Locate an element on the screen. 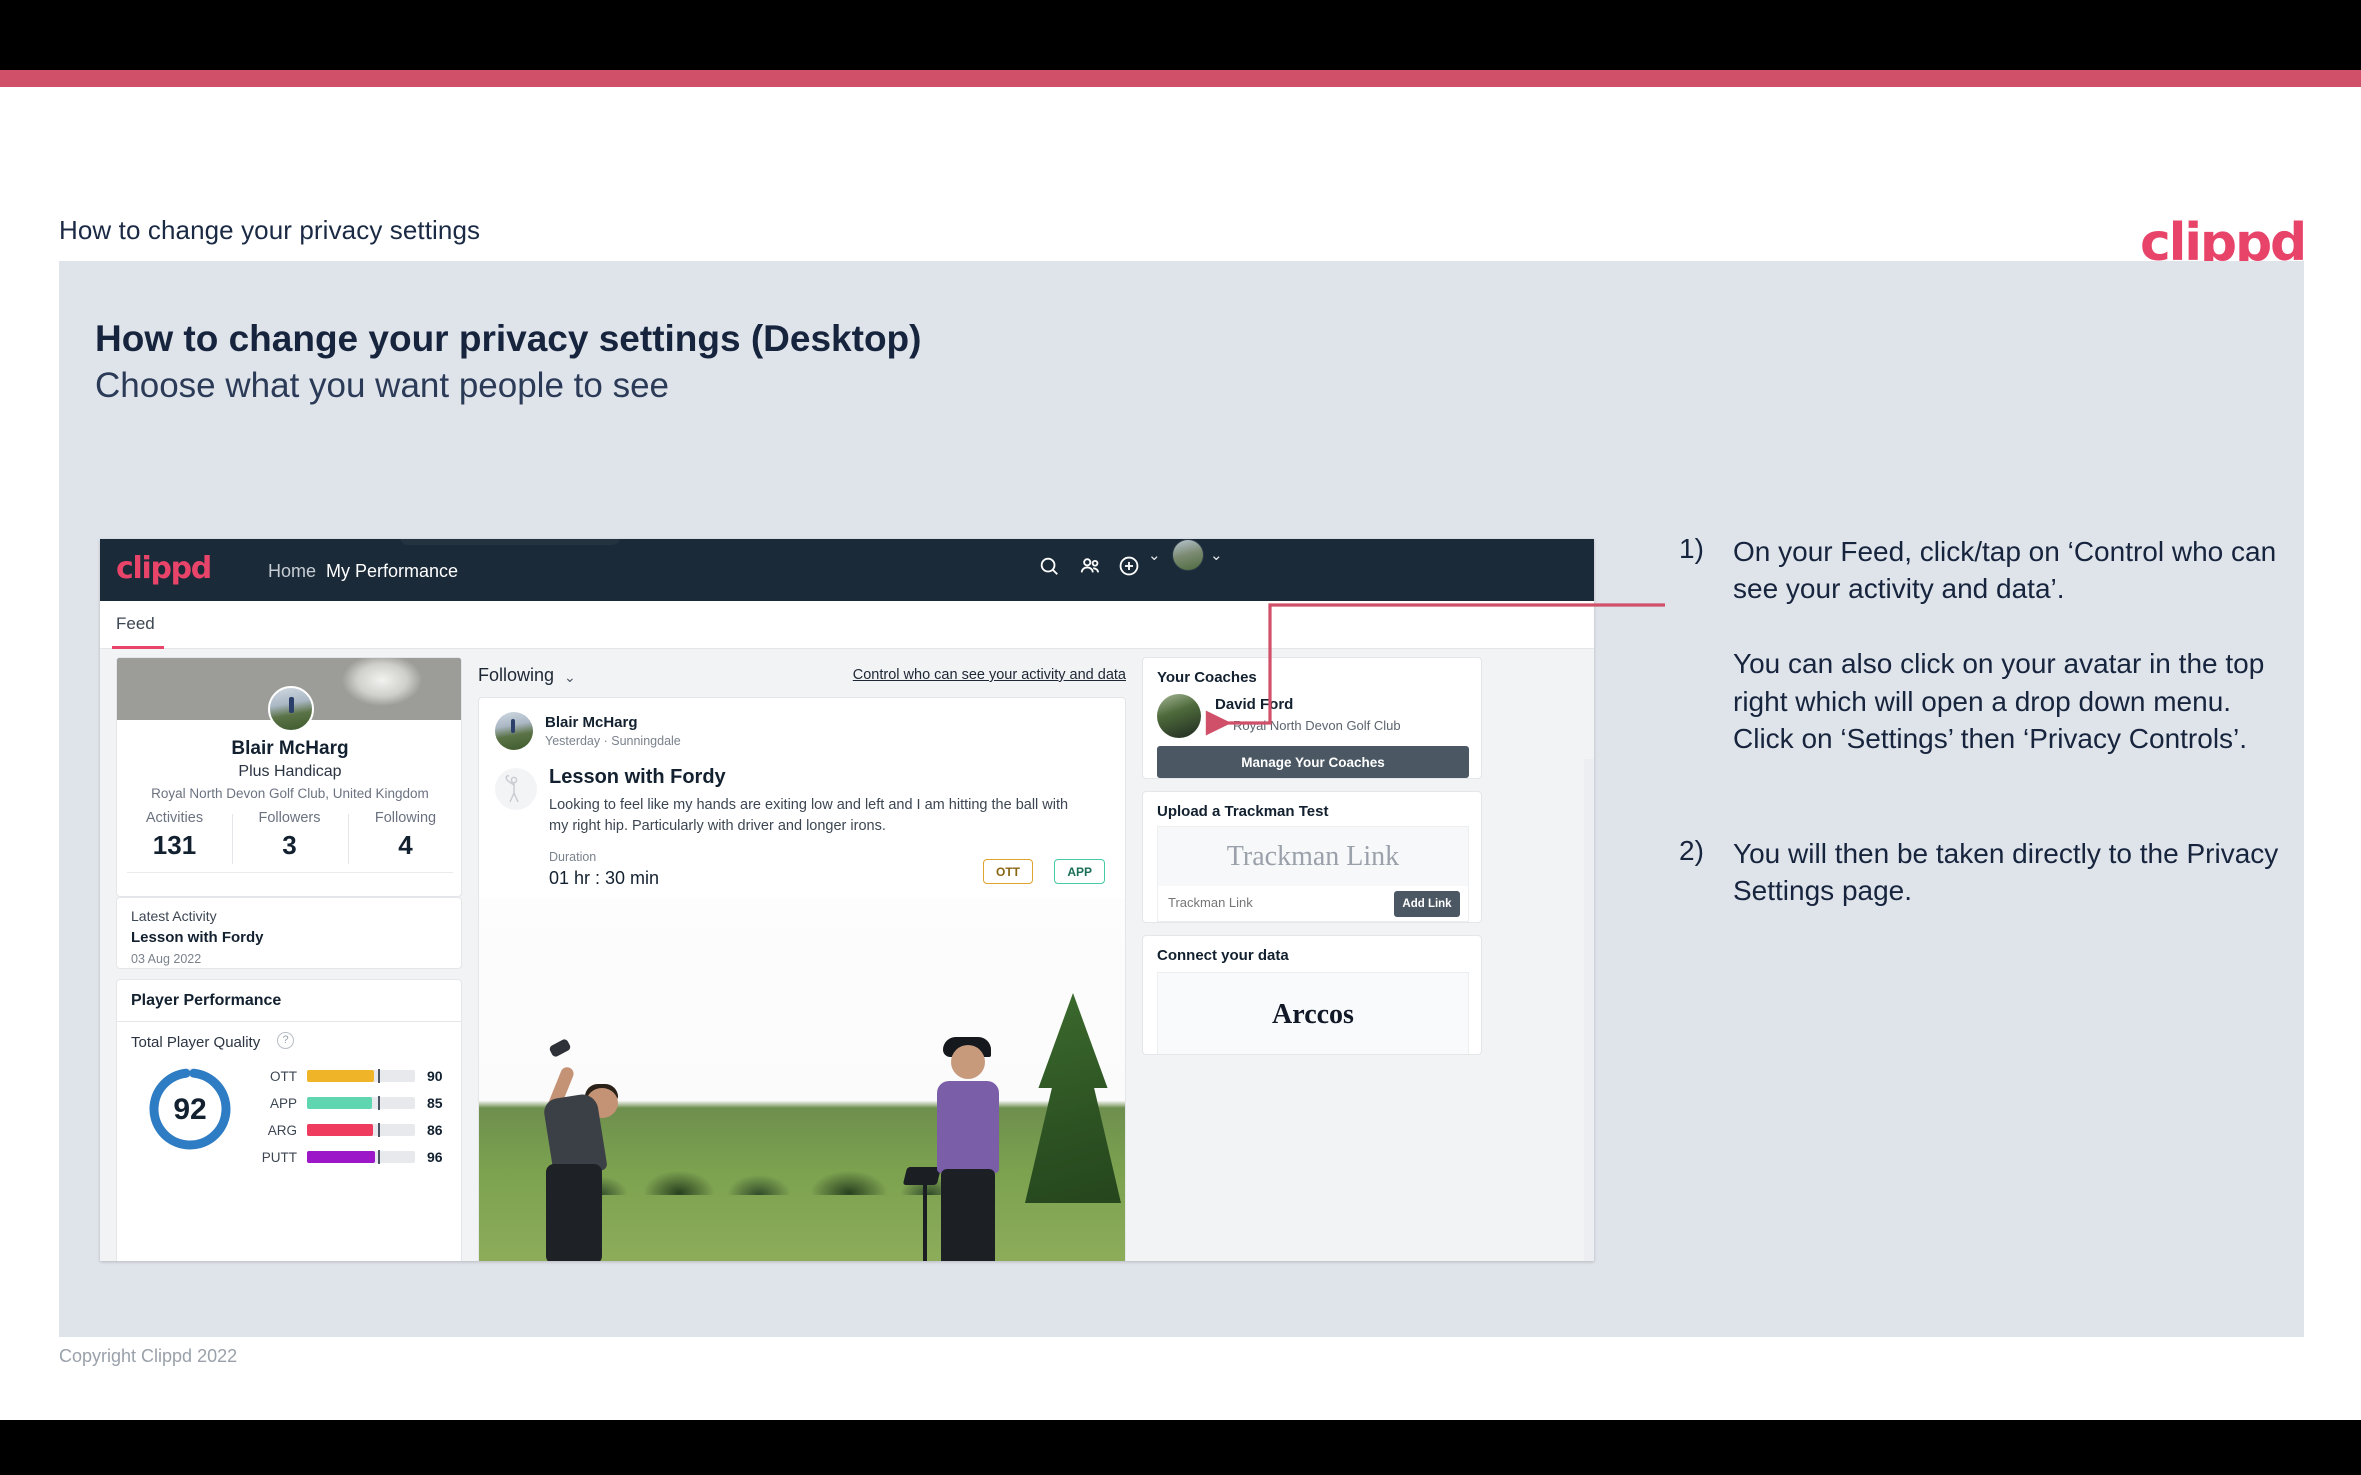 The image size is (2361, 1475). post-title: Lesson with Fordy is located at coordinates (637, 777).